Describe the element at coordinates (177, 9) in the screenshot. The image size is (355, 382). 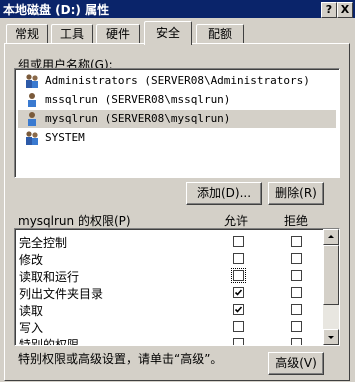
I see `title-bar: 本地磁盘 (D:) 属性 ? X` at that location.